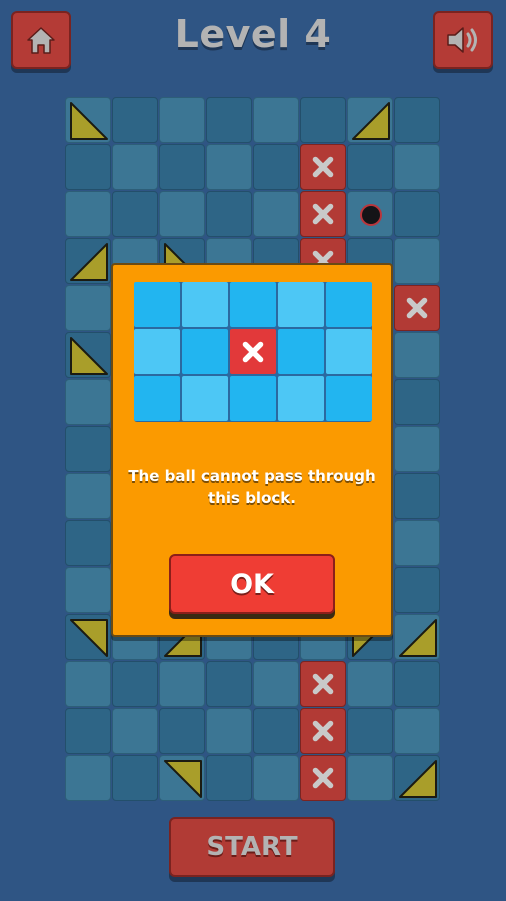 This screenshot has width=506, height=901. I want to click on speaker-icon, so click(462, 40).